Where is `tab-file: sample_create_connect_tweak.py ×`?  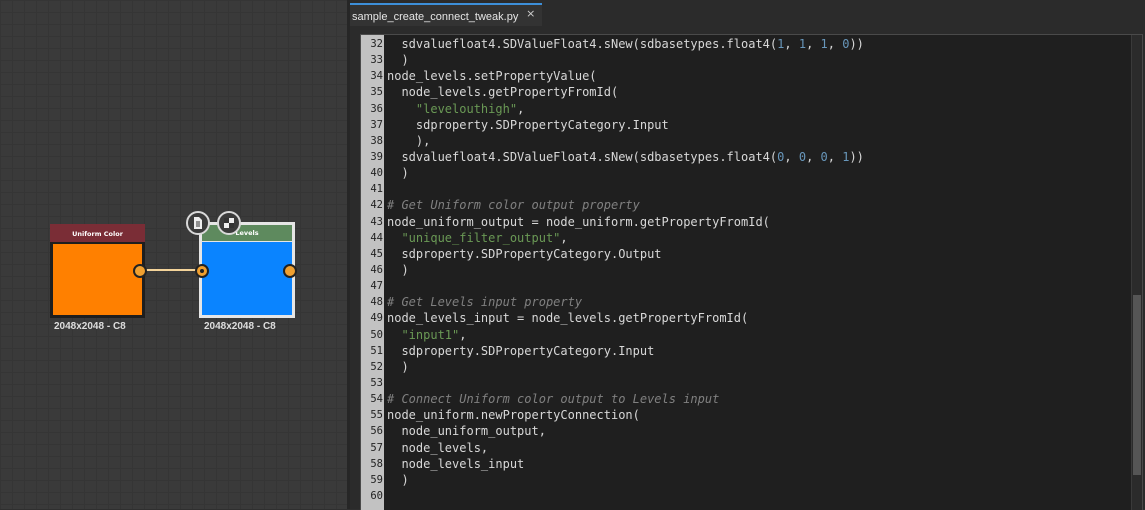
tab-file: sample_create_connect_tweak.py × is located at coordinates (446, 14).